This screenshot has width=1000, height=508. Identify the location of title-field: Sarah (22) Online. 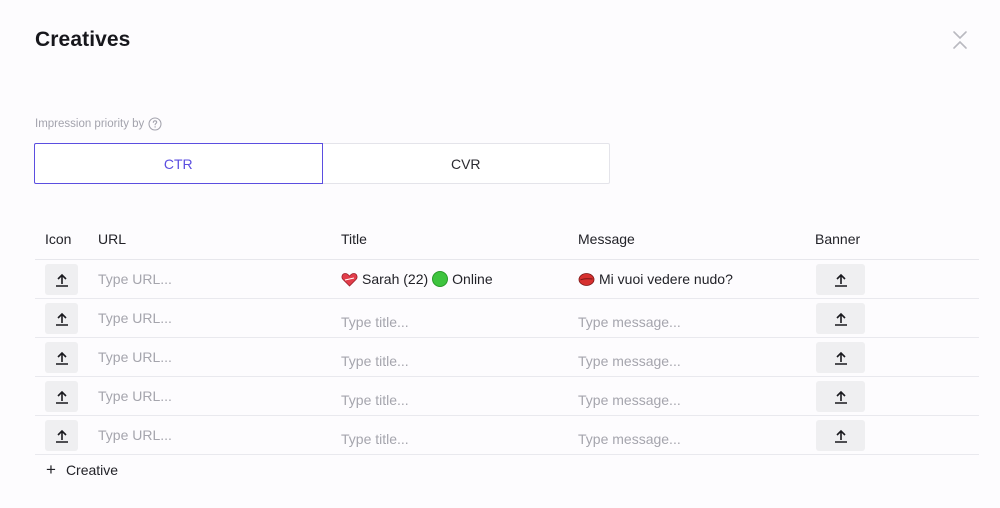
(417, 279).